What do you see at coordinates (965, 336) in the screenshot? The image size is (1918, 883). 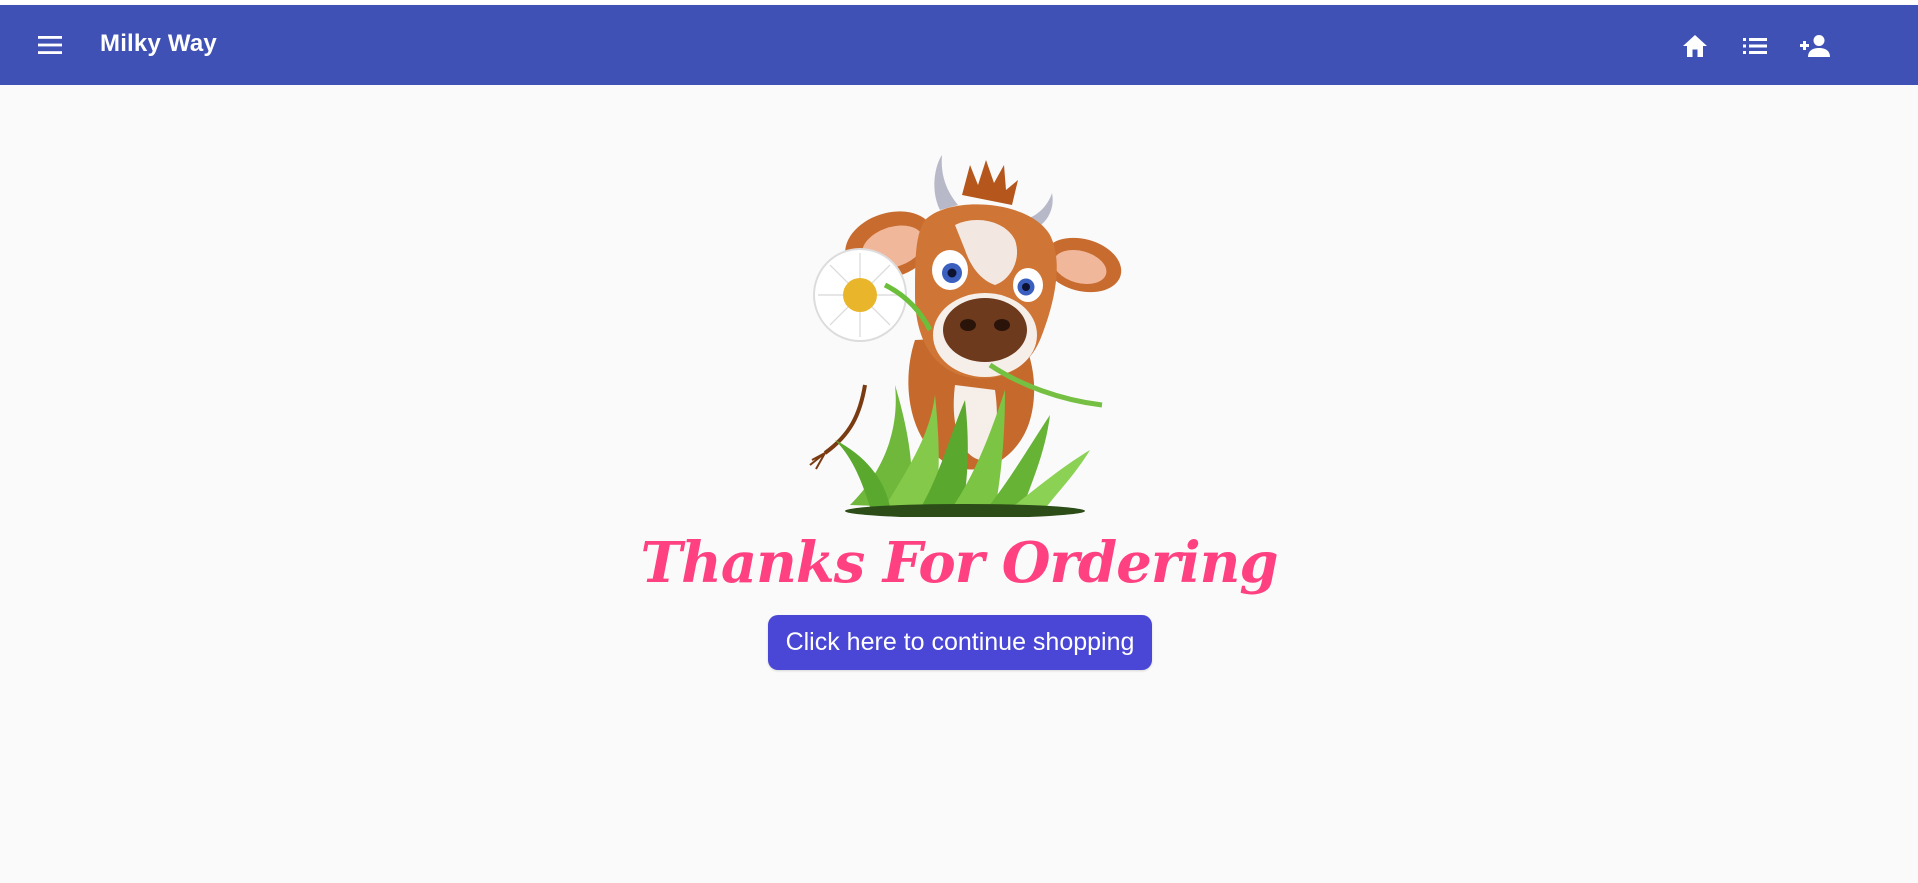 I see `cow-illustration` at bounding box center [965, 336].